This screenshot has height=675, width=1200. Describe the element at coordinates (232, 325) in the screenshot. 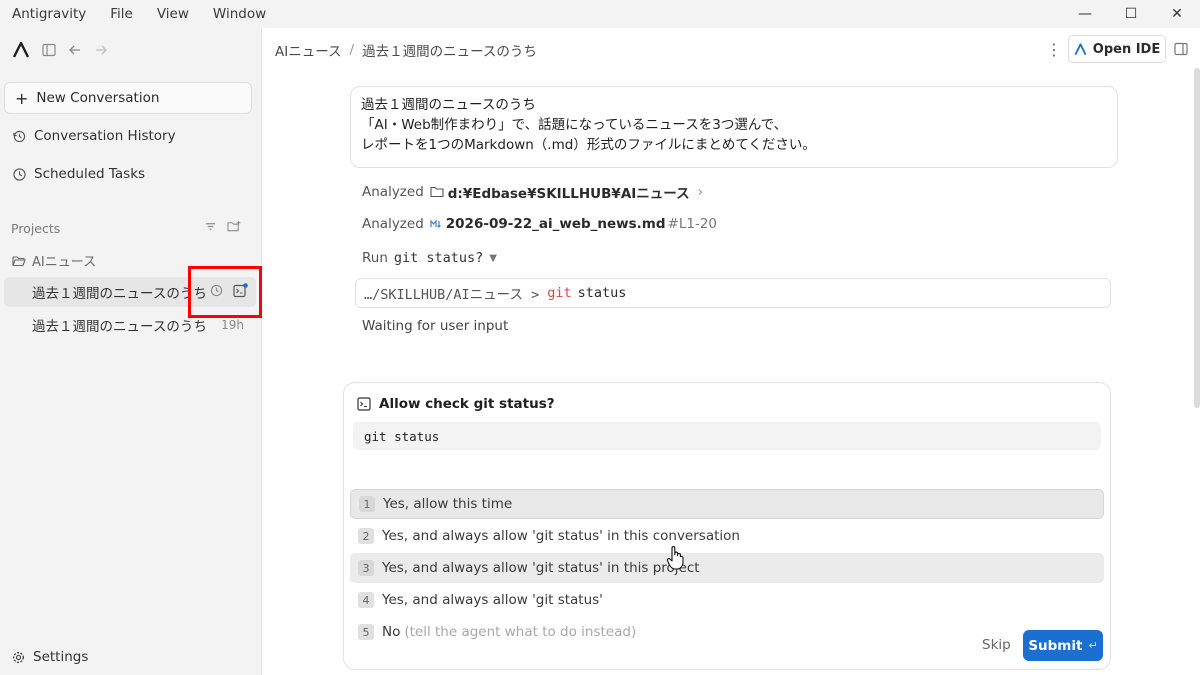

I see `conversation-time: 19h` at that location.